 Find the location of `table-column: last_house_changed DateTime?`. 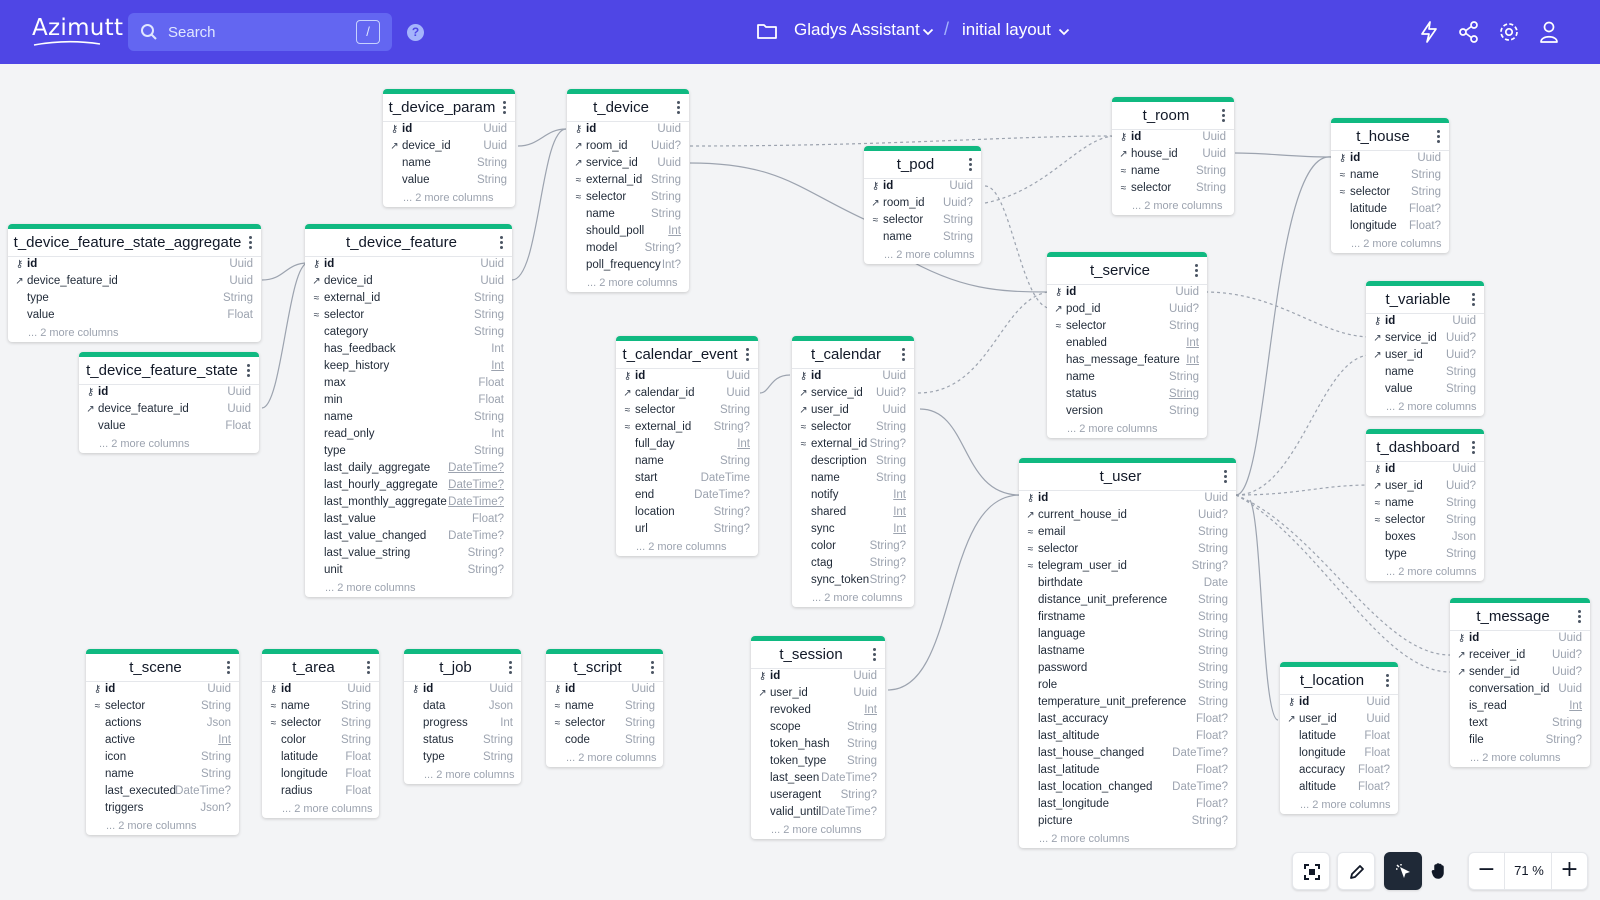

table-column: last_house_changed DateTime? is located at coordinates (1127, 754).